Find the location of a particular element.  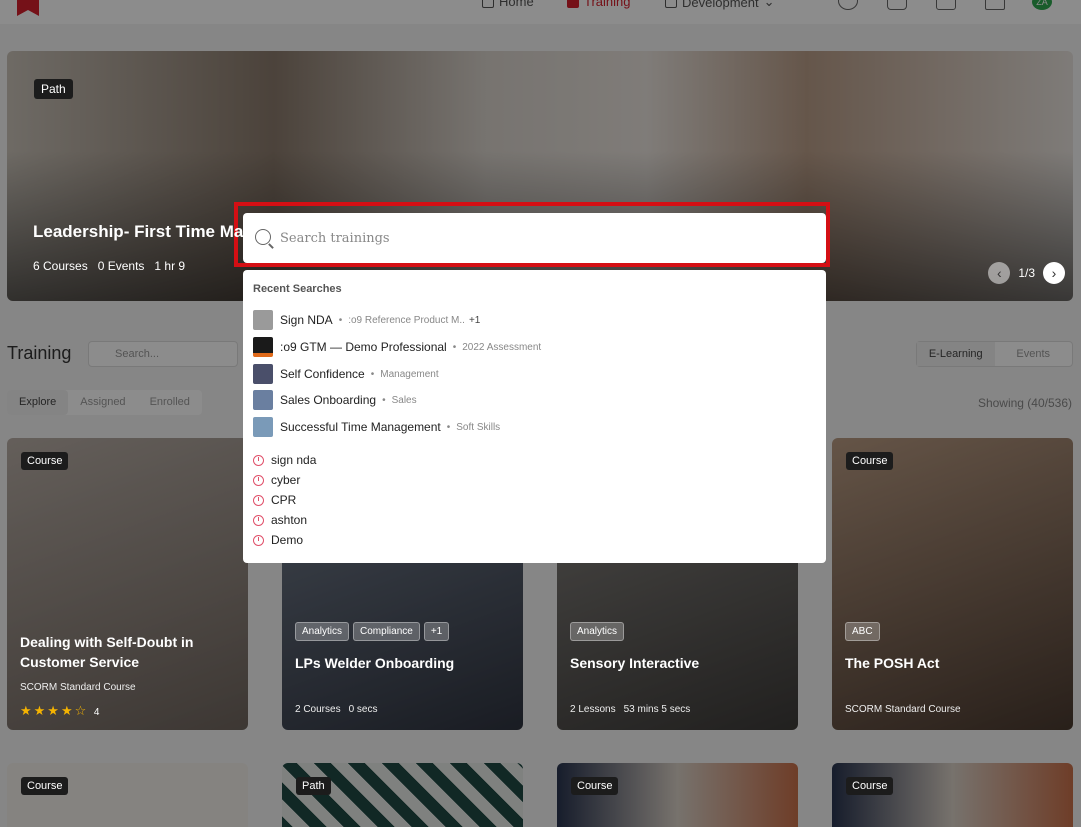

history-item: CPR is located at coordinates (274, 500).